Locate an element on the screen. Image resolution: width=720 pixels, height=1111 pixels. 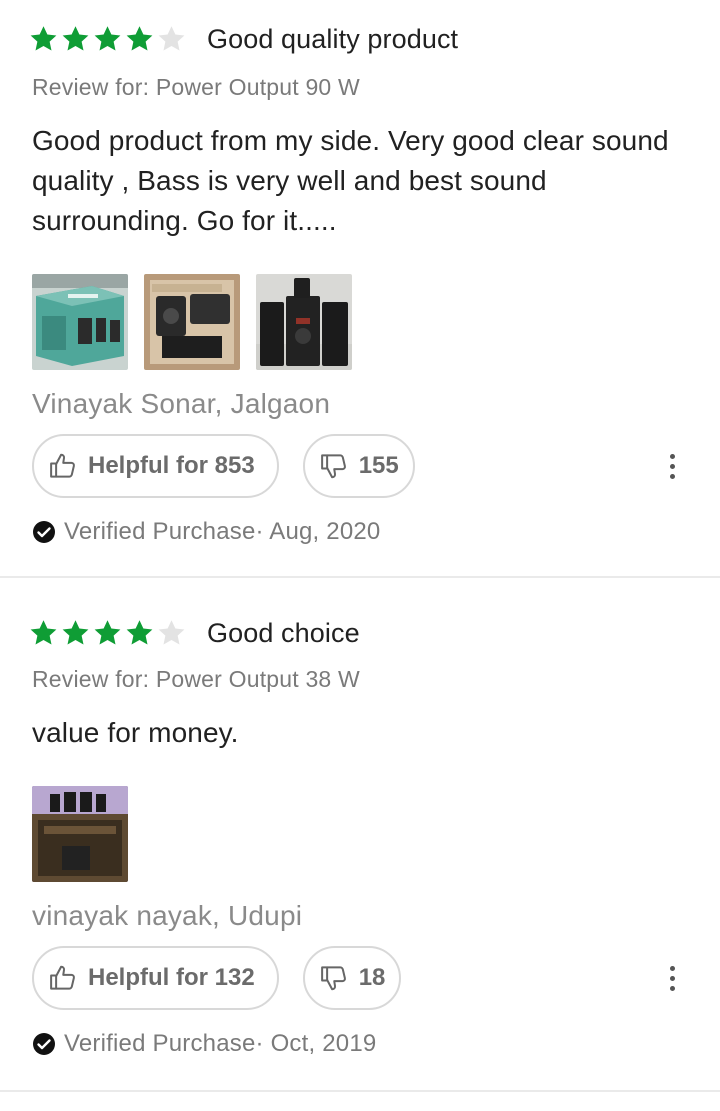
verified-purchase: Verified Purchase· Aug, 2020 is located at coordinates (360, 532).